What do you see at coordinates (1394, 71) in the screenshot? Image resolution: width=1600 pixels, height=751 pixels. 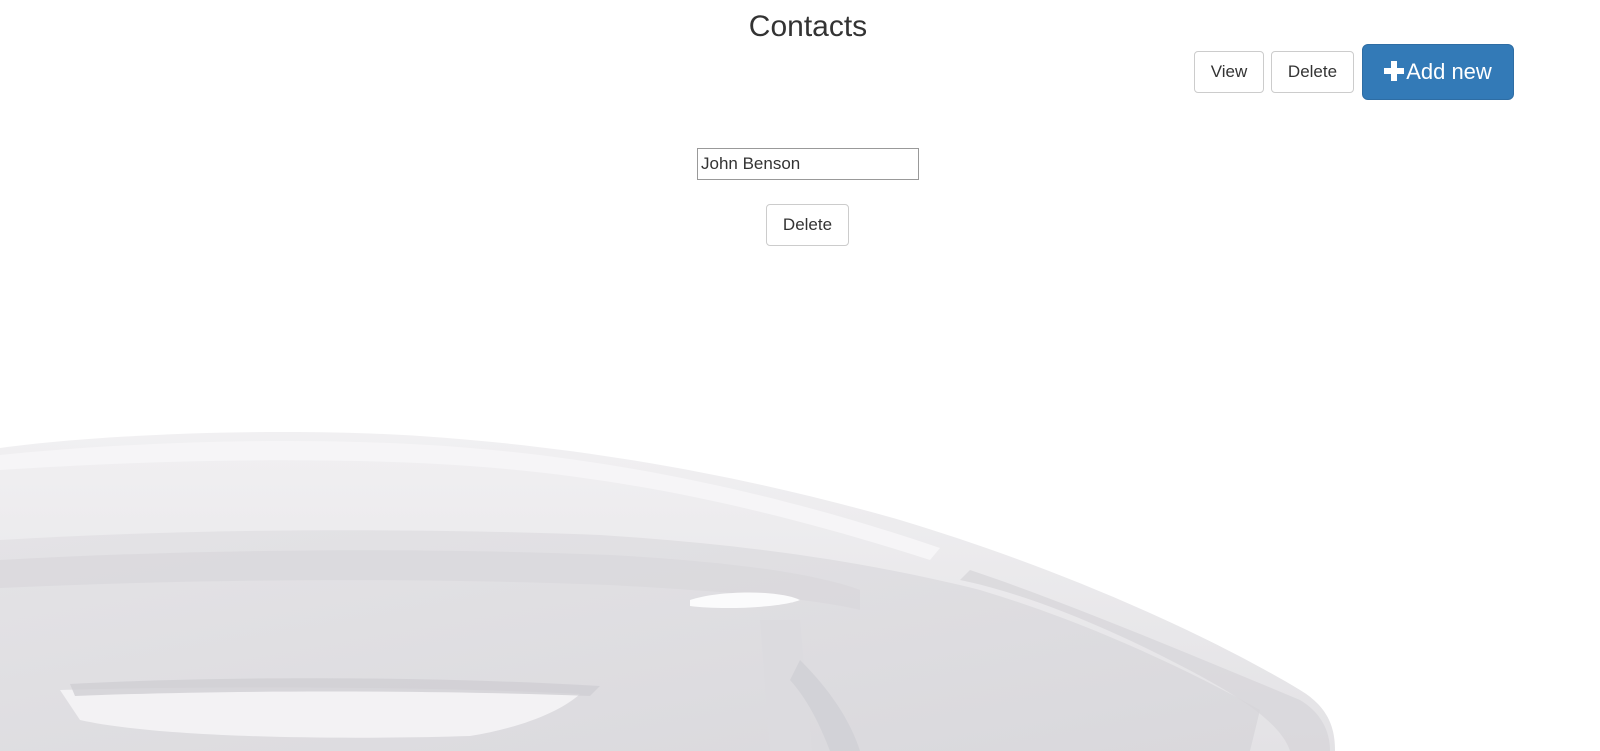 I see `plus-icon` at bounding box center [1394, 71].